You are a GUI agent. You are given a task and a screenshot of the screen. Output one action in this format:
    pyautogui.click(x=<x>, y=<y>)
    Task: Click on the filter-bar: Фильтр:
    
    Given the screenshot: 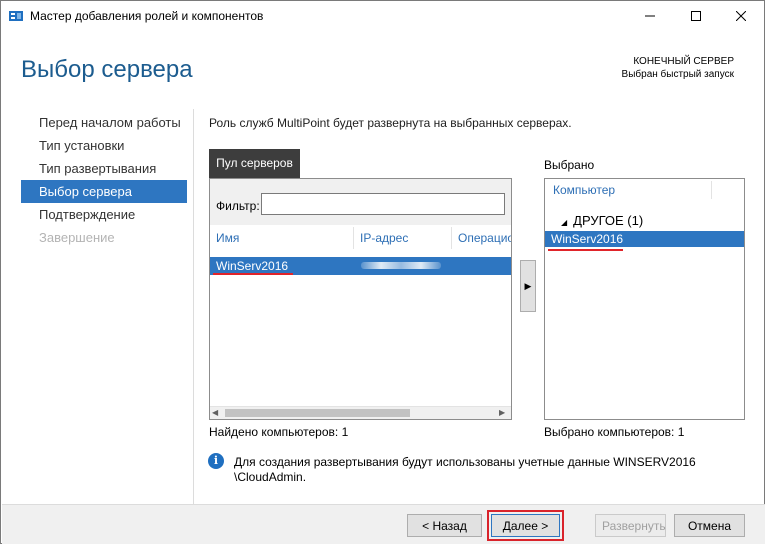 What is the action you would take?
    pyautogui.click(x=360, y=202)
    